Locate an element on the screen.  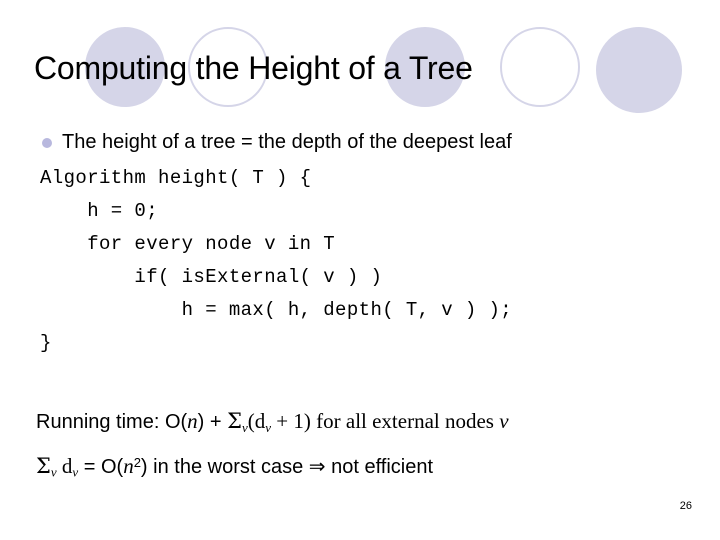
code-line: } is located at coordinates (46, 343).